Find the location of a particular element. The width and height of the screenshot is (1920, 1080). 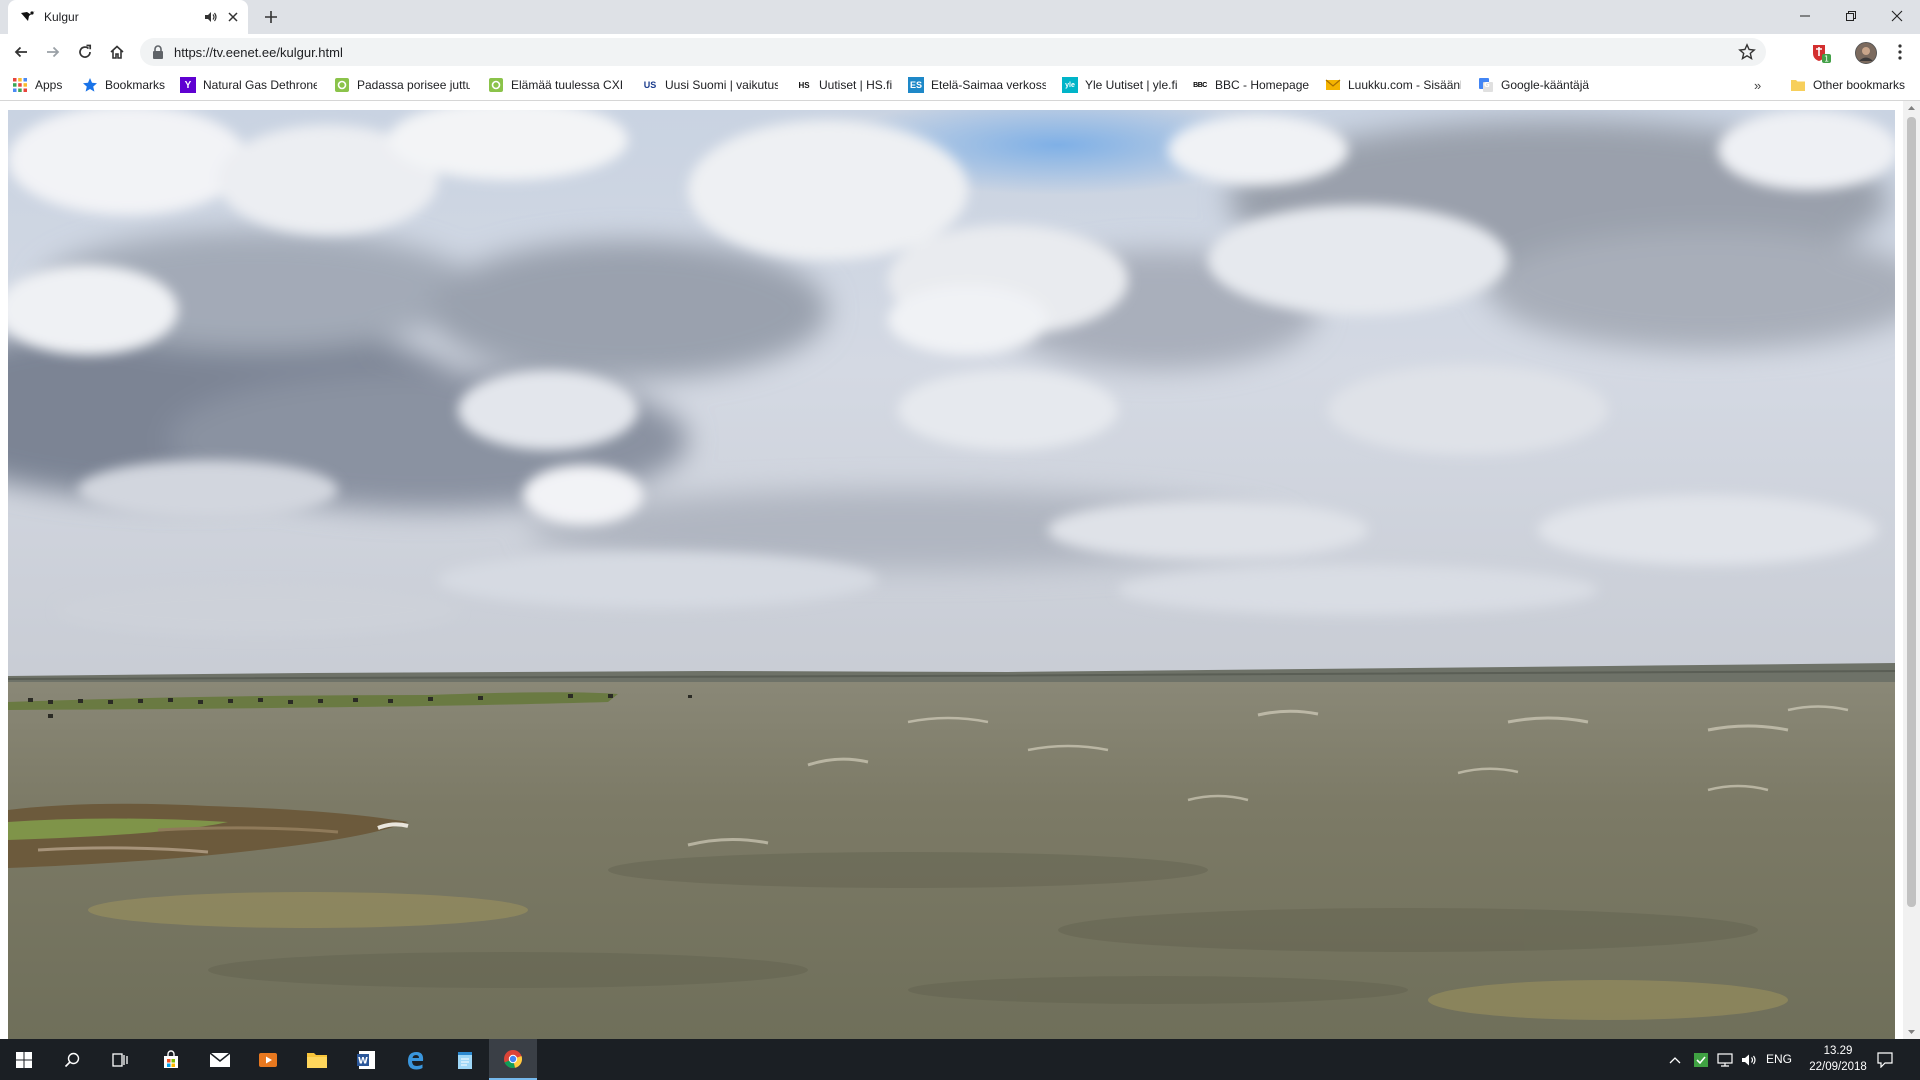

bookmark-natural-gas: Y Natural Gas Dethrone is located at coordinates (248, 85).